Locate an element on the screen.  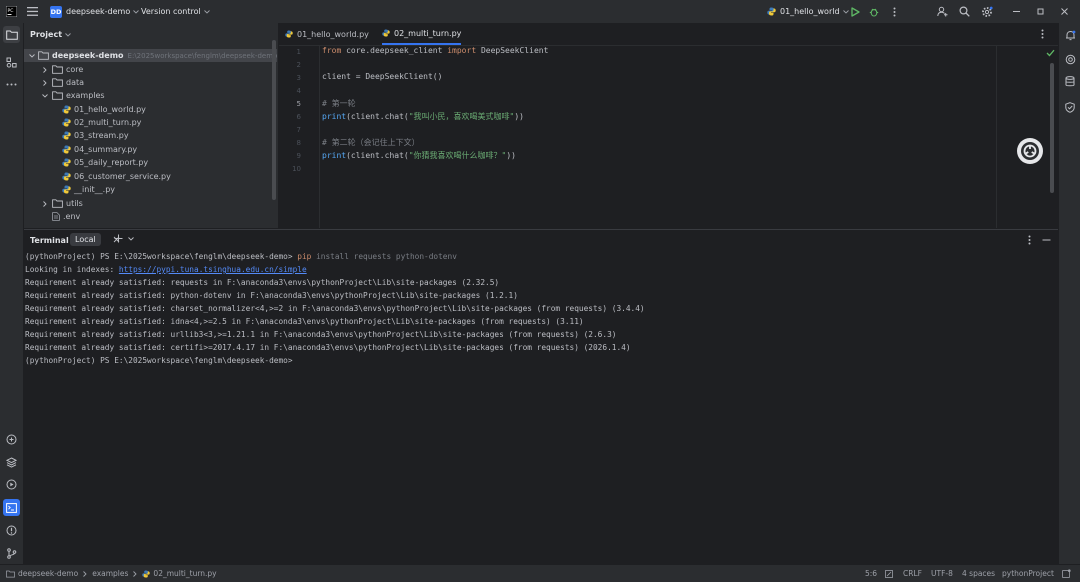
text-token: )) is located at coordinates (519, 116).